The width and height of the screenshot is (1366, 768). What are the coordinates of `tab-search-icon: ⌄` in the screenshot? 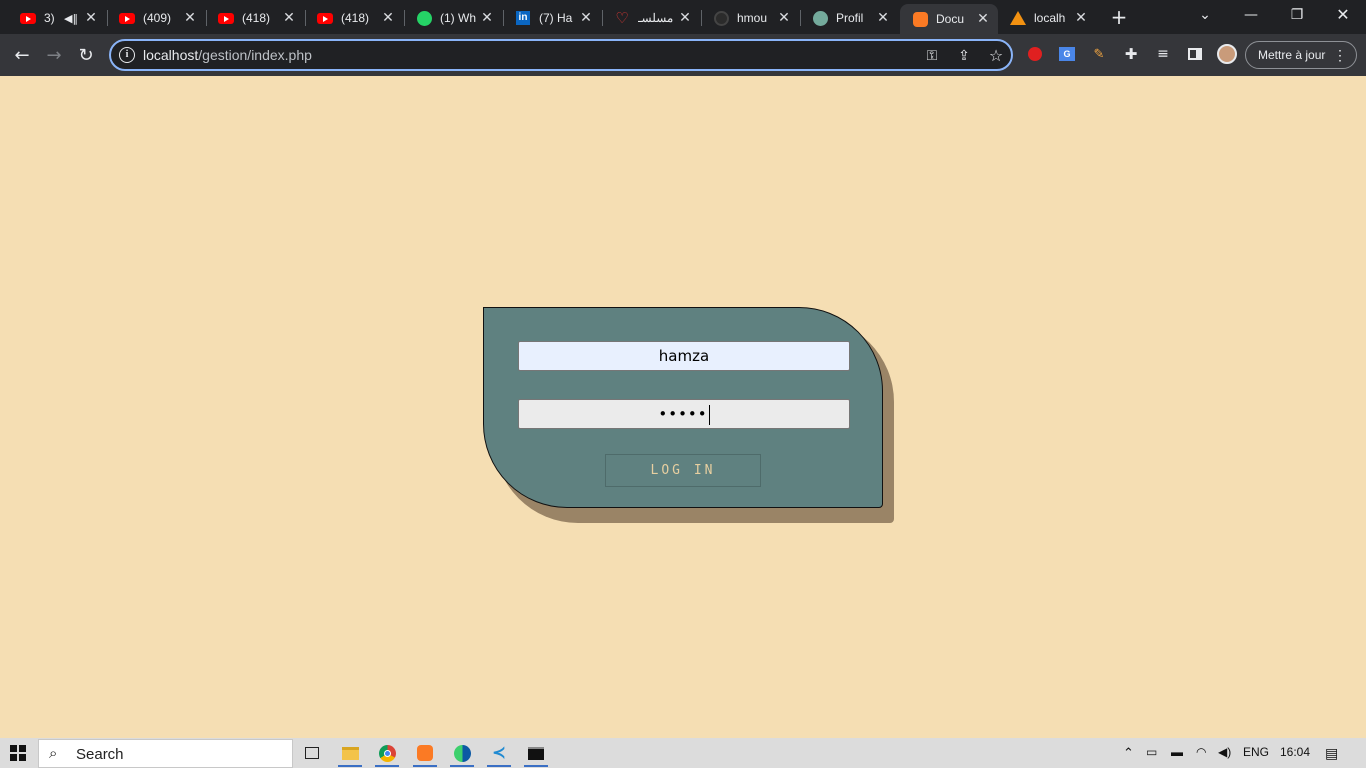 It's located at (1205, 15).